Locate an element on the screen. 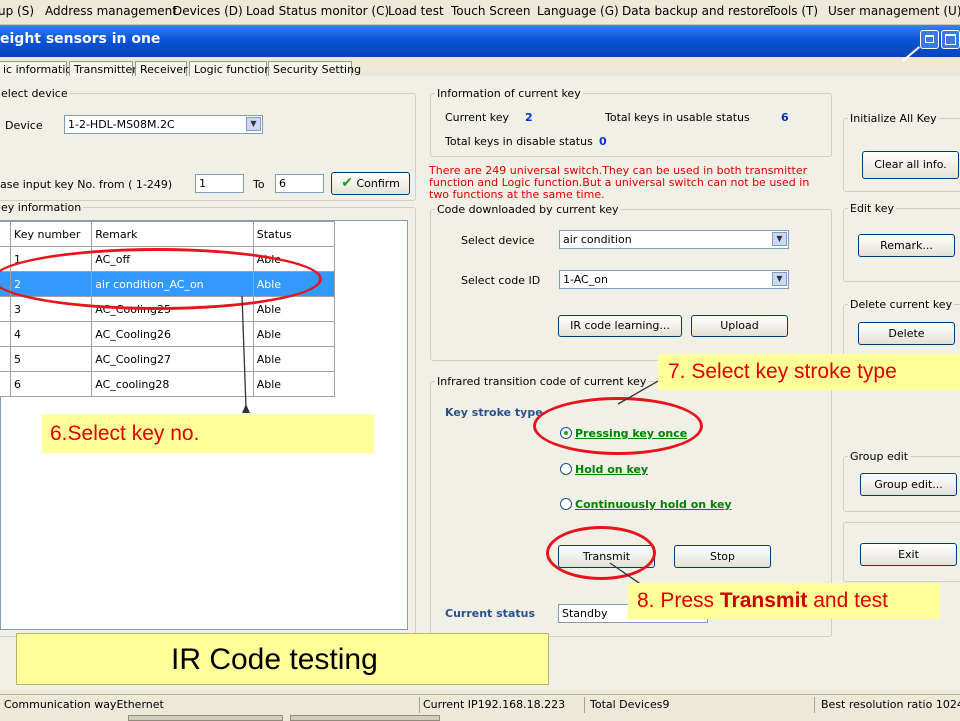 Image resolution: width=960 pixels, height=721 pixels. maximize-icon is located at coordinates (950, 39).